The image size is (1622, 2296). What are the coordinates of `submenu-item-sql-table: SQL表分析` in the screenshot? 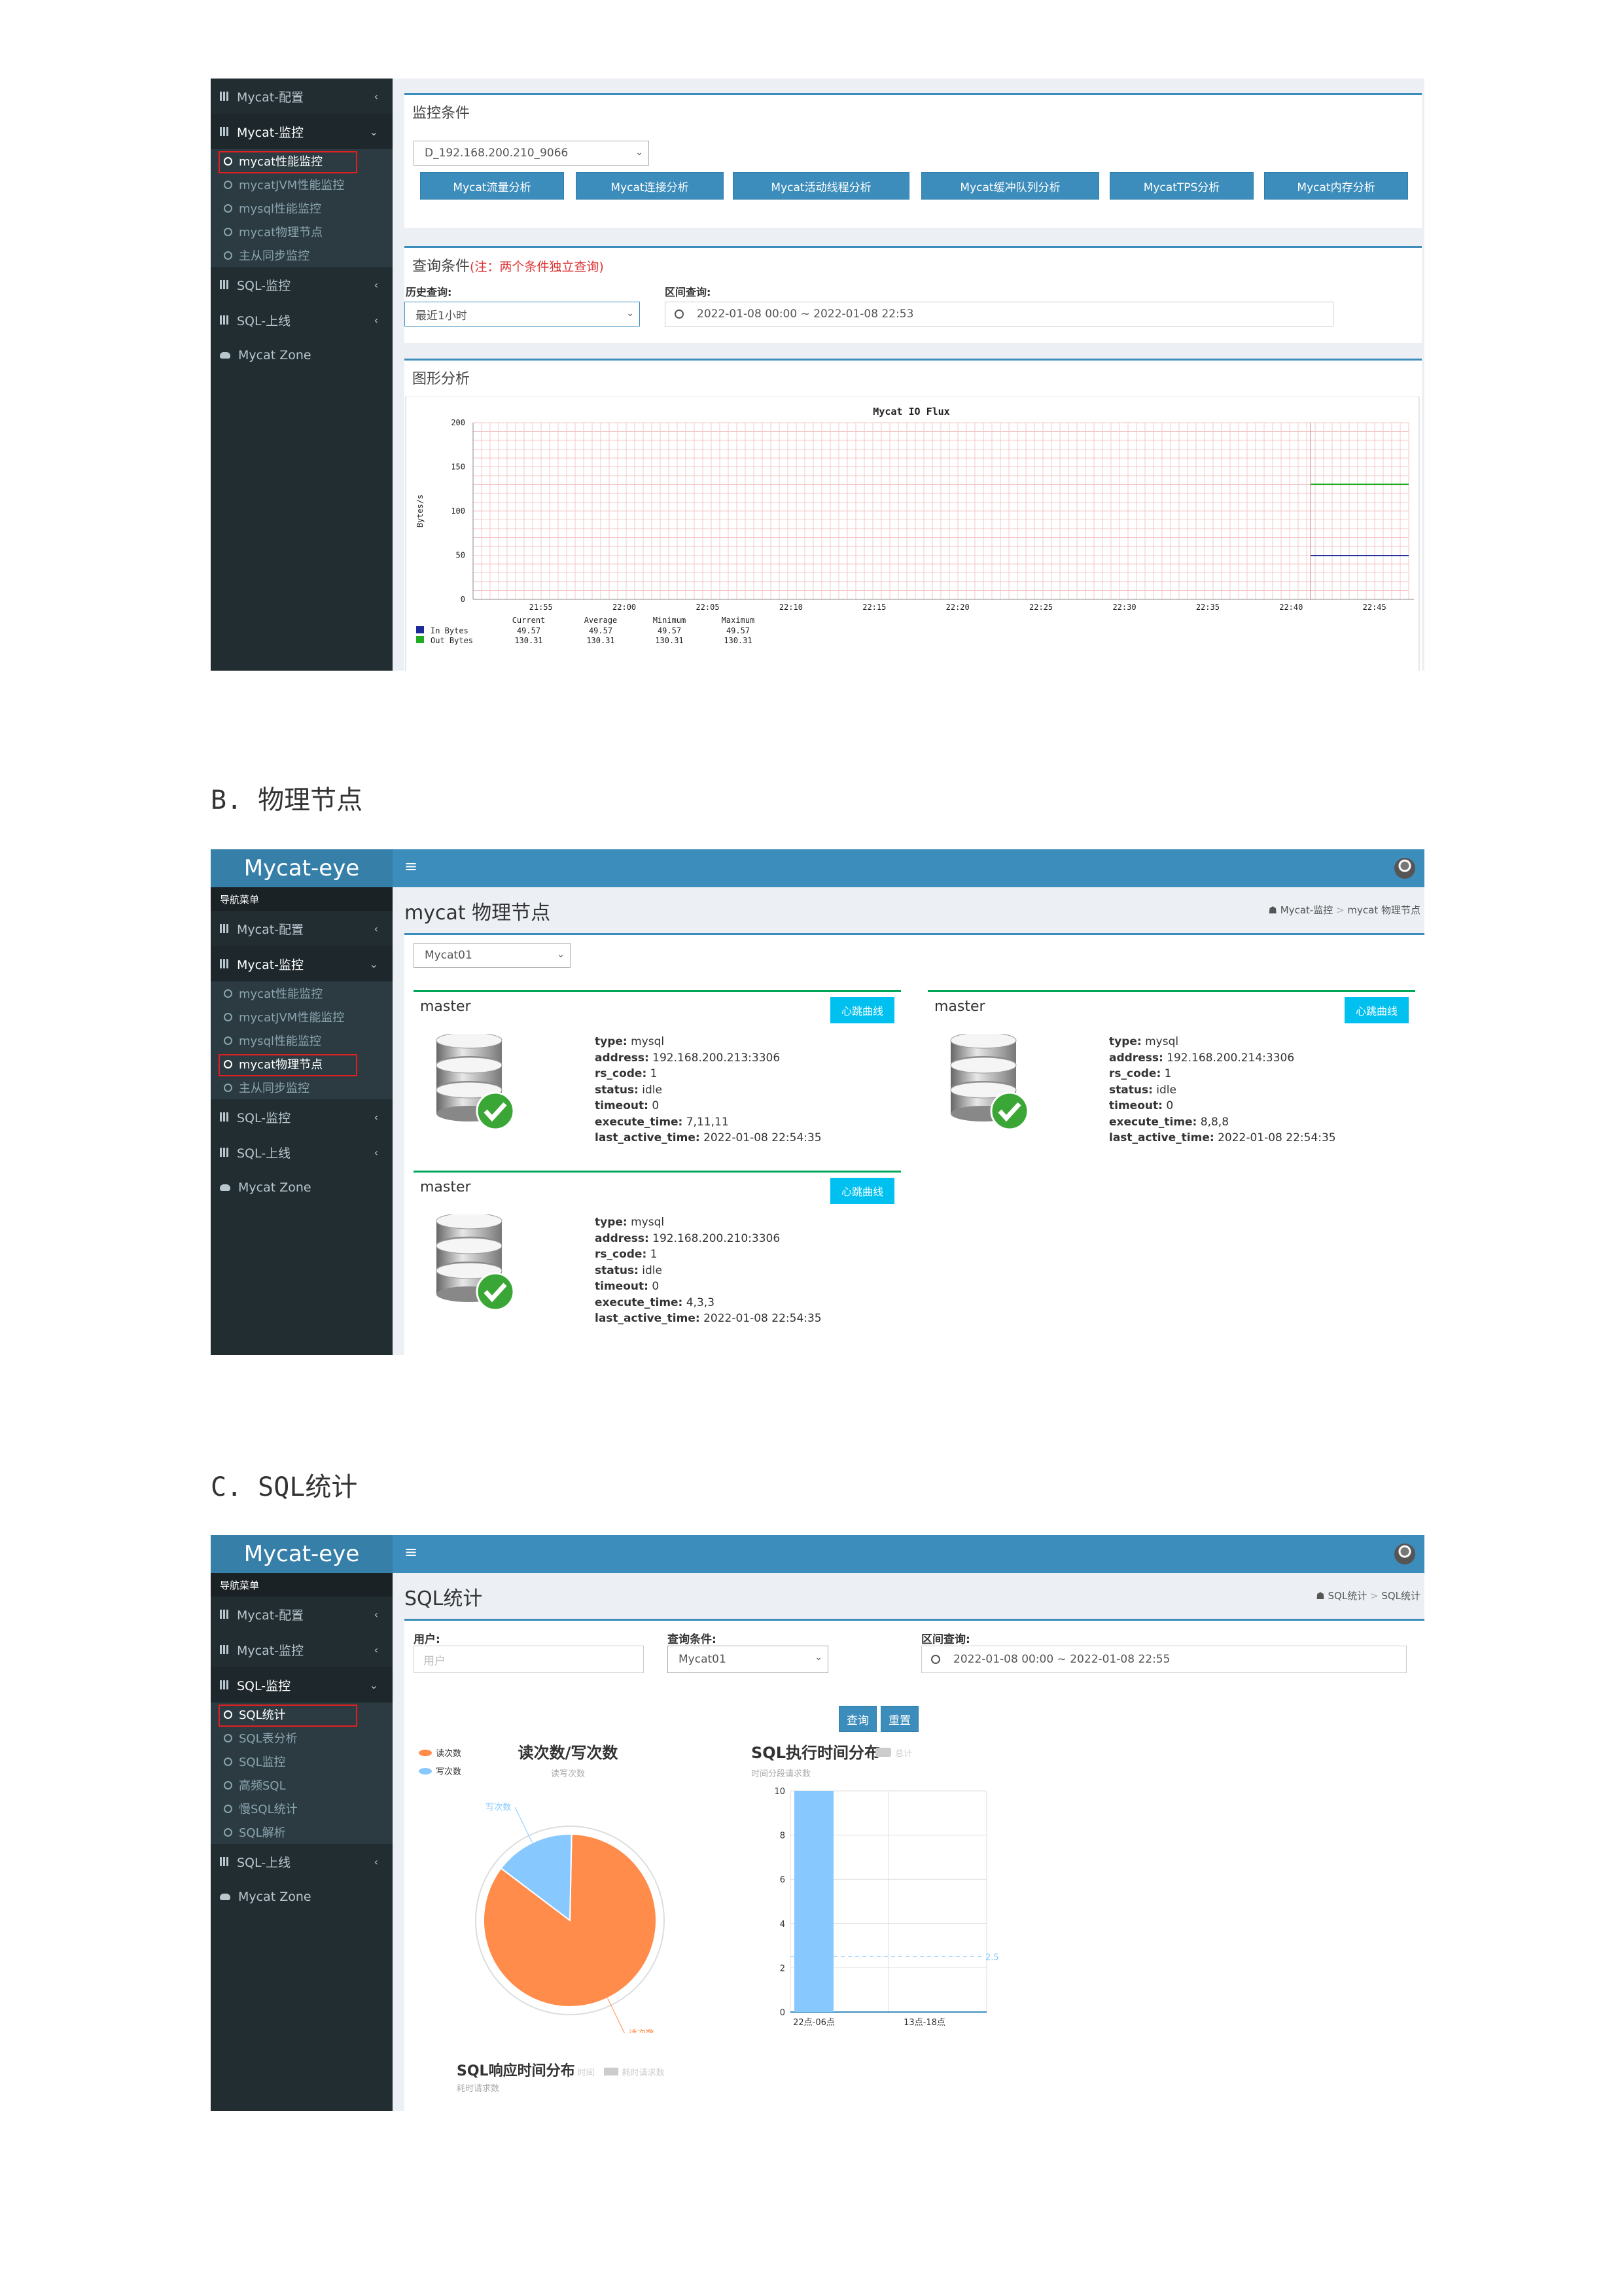 It's located at (302, 1738).